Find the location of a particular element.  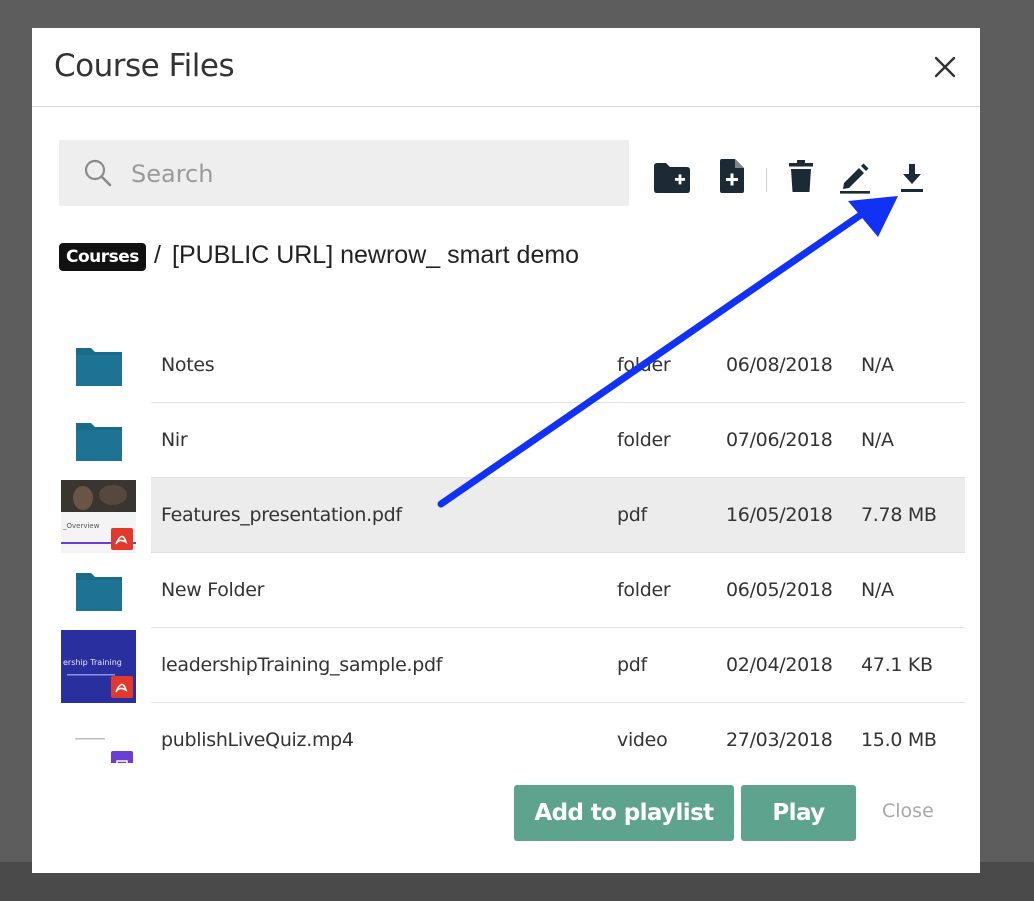

close-icon is located at coordinates (945, 67).